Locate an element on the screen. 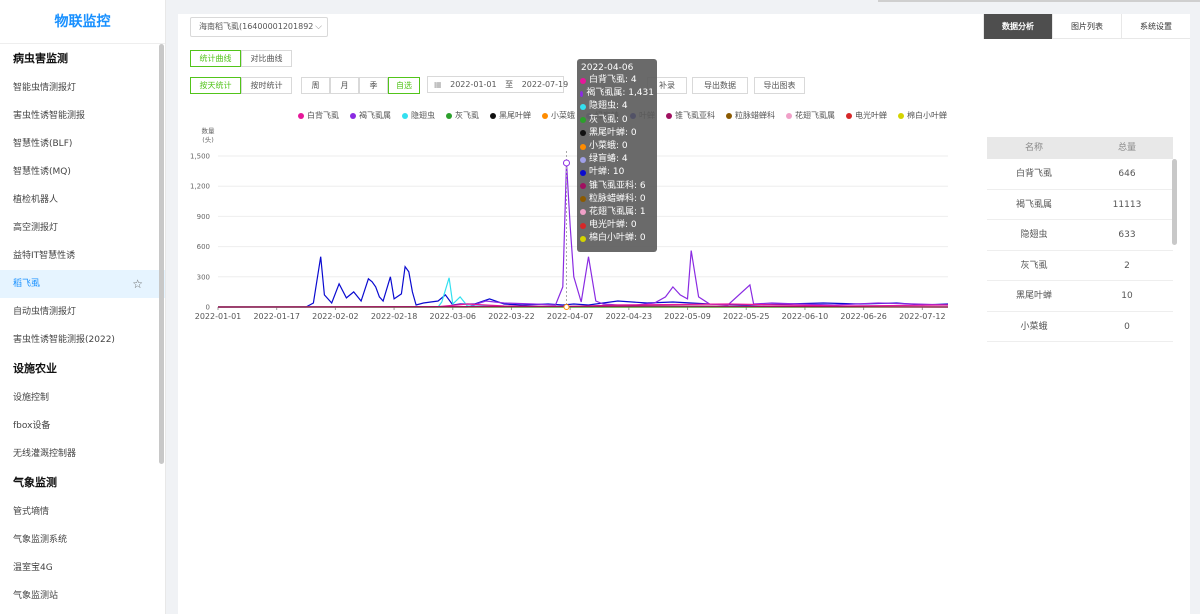 The width and height of the screenshot is (1200, 614). tooltip-row: 小菜蛾: 0 is located at coordinates (617, 146).